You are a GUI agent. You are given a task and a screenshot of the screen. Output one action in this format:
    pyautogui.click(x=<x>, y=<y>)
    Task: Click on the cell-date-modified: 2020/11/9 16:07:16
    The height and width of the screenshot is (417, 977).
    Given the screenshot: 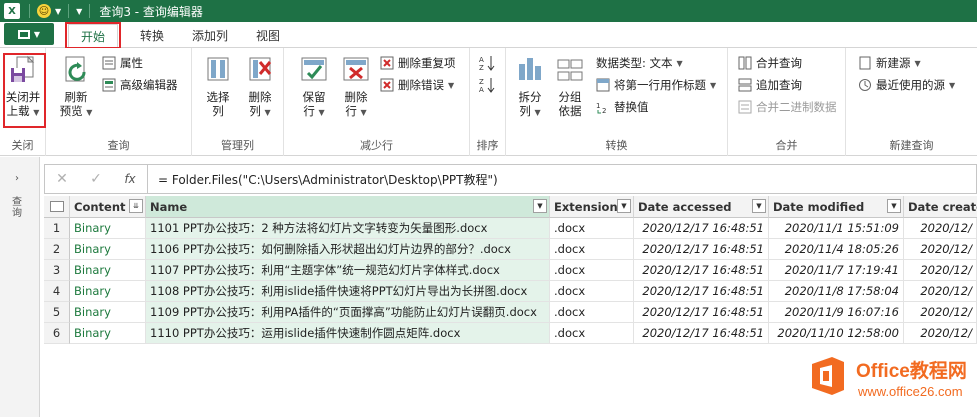 What is the action you would take?
    pyautogui.click(x=836, y=312)
    